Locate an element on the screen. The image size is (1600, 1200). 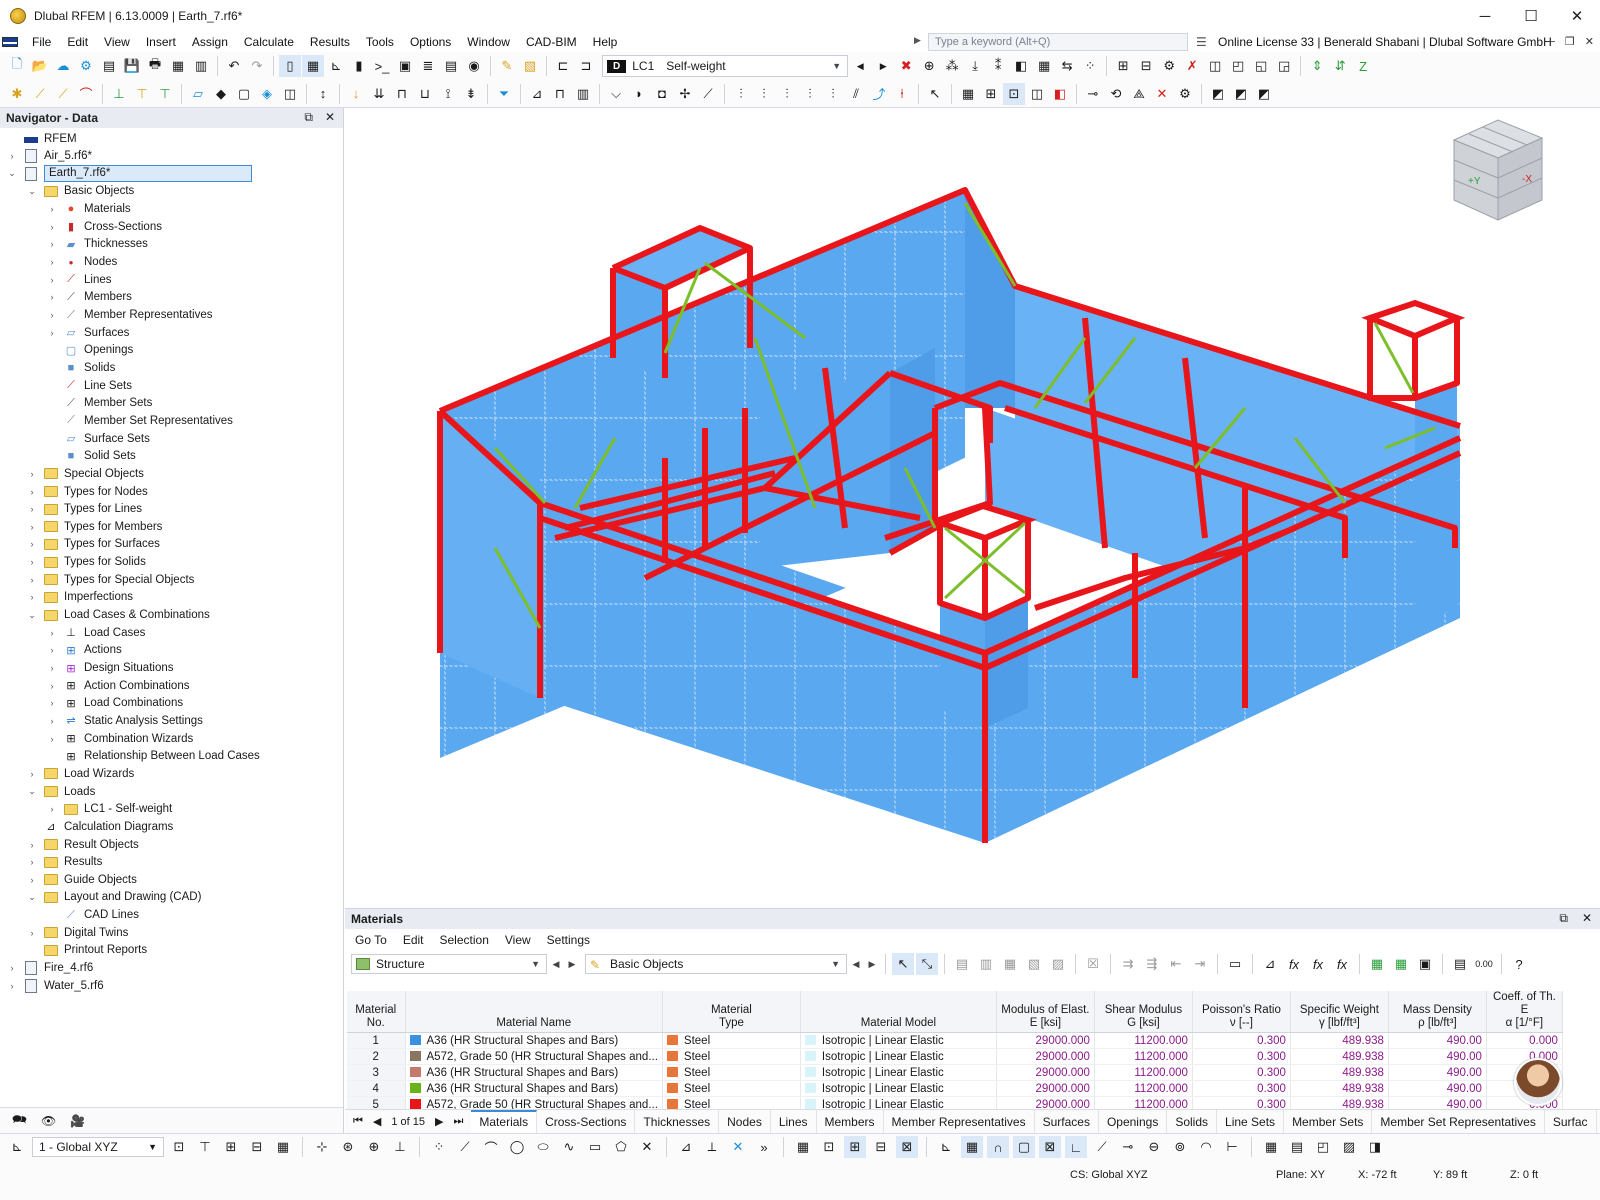
draw-arc-icon: ⌒ is located at coordinates (491, 1147).